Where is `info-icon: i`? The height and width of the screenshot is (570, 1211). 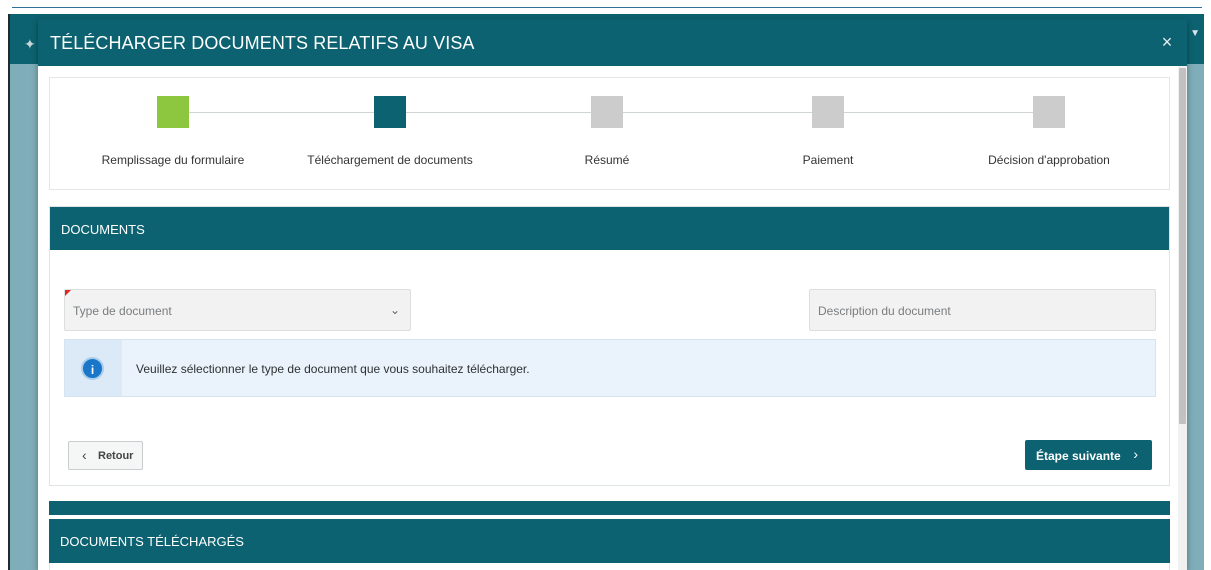 info-icon: i is located at coordinates (92, 368).